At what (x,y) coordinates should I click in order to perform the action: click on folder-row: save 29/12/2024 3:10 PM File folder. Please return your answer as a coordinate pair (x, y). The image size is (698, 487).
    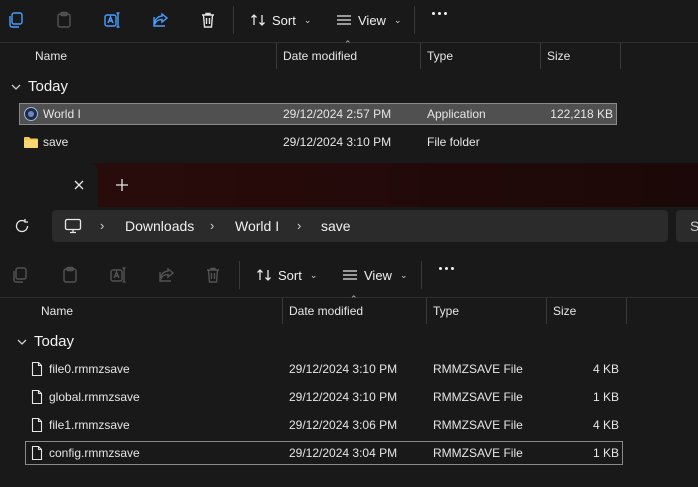
    Looking at the image, I should click on (349, 142).